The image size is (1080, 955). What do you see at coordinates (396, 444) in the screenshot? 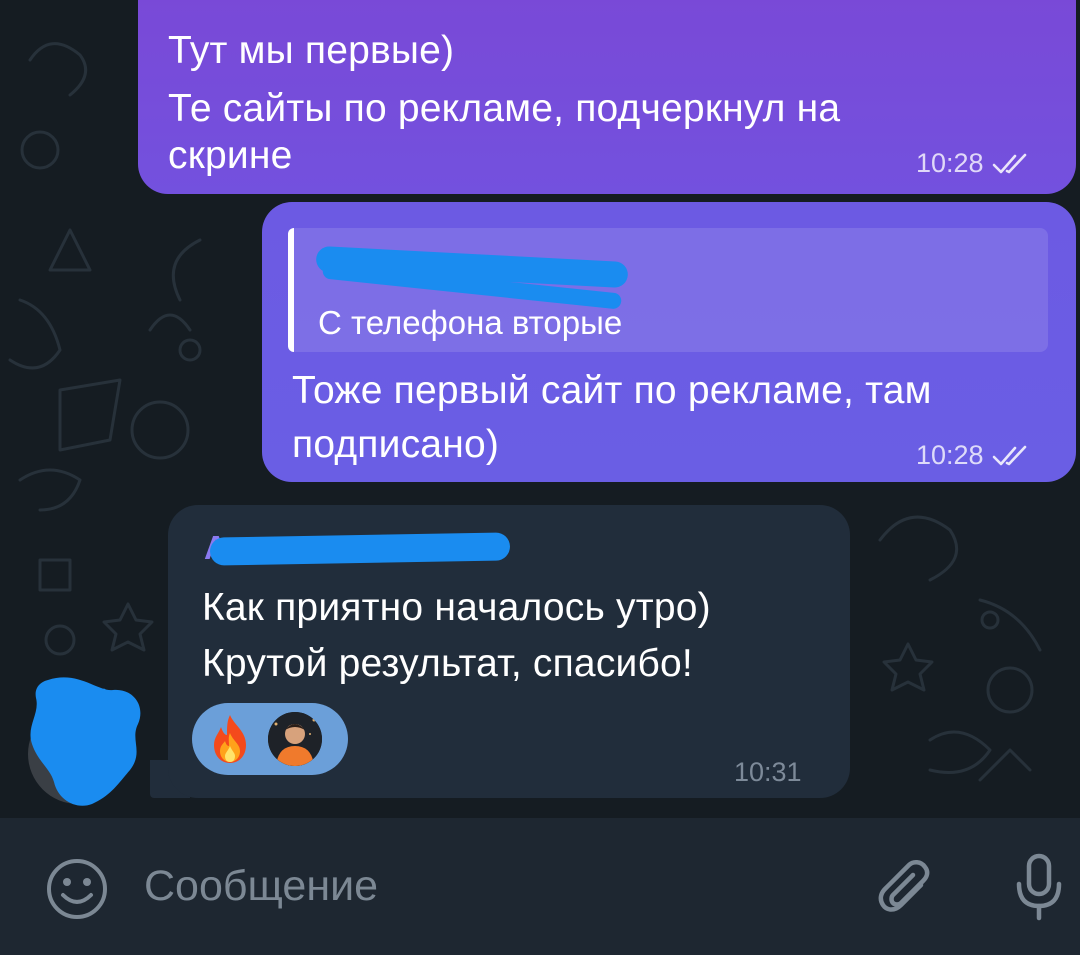
I see `message-text-line: подписано)` at bounding box center [396, 444].